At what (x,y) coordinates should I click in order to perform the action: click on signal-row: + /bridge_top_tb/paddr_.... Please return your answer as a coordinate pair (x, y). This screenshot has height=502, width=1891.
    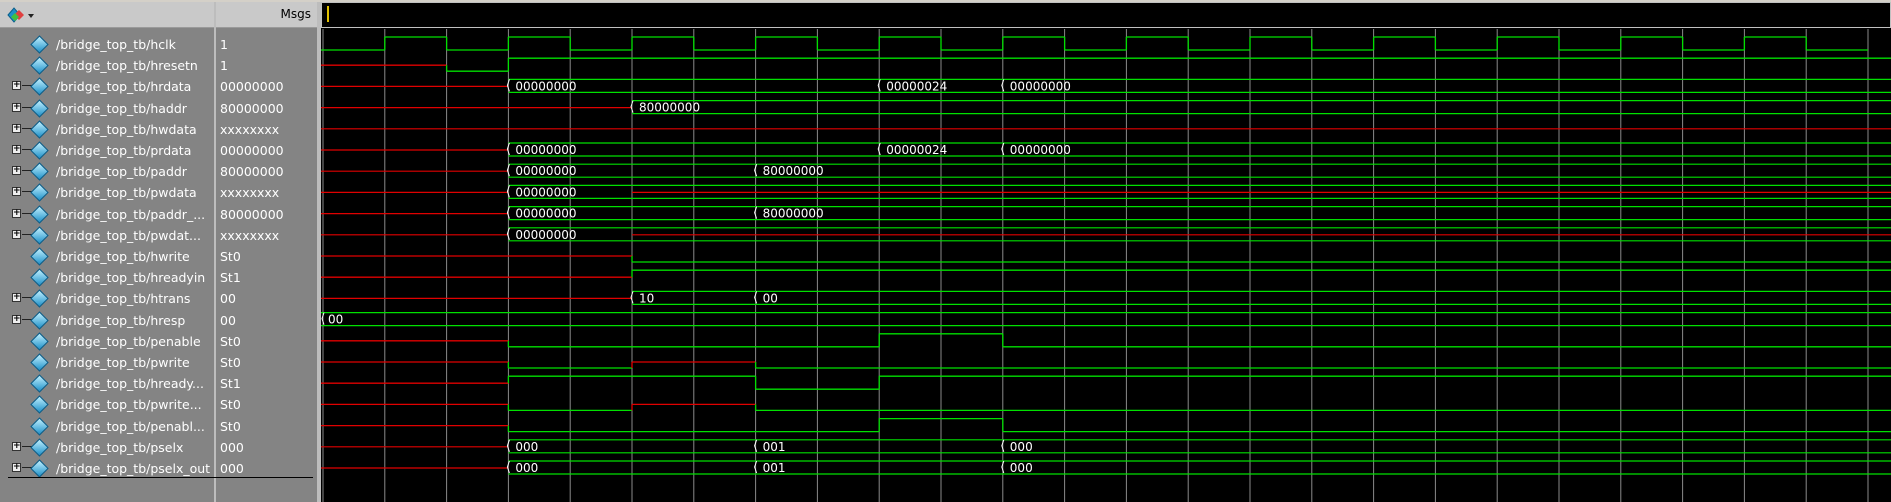
    Looking at the image, I should click on (107, 214).